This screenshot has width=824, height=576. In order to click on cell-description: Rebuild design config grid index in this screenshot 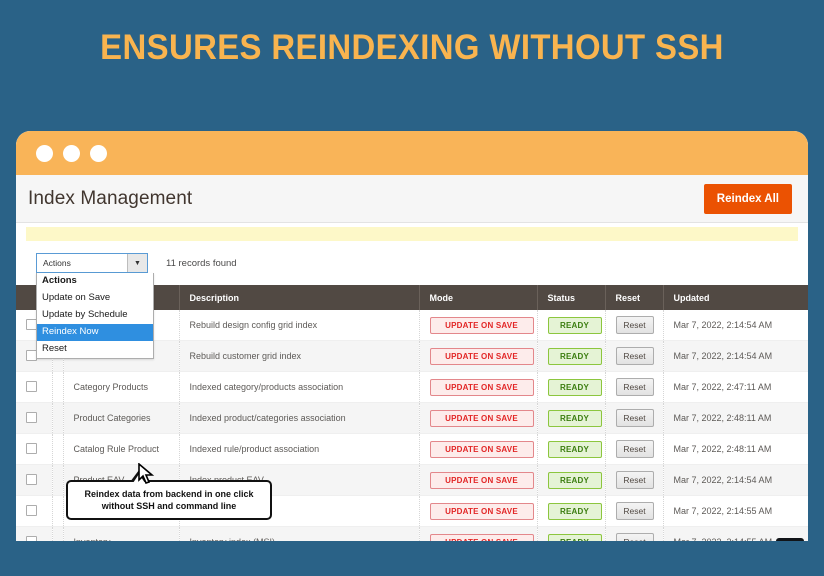, I will do `click(299, 325)`.